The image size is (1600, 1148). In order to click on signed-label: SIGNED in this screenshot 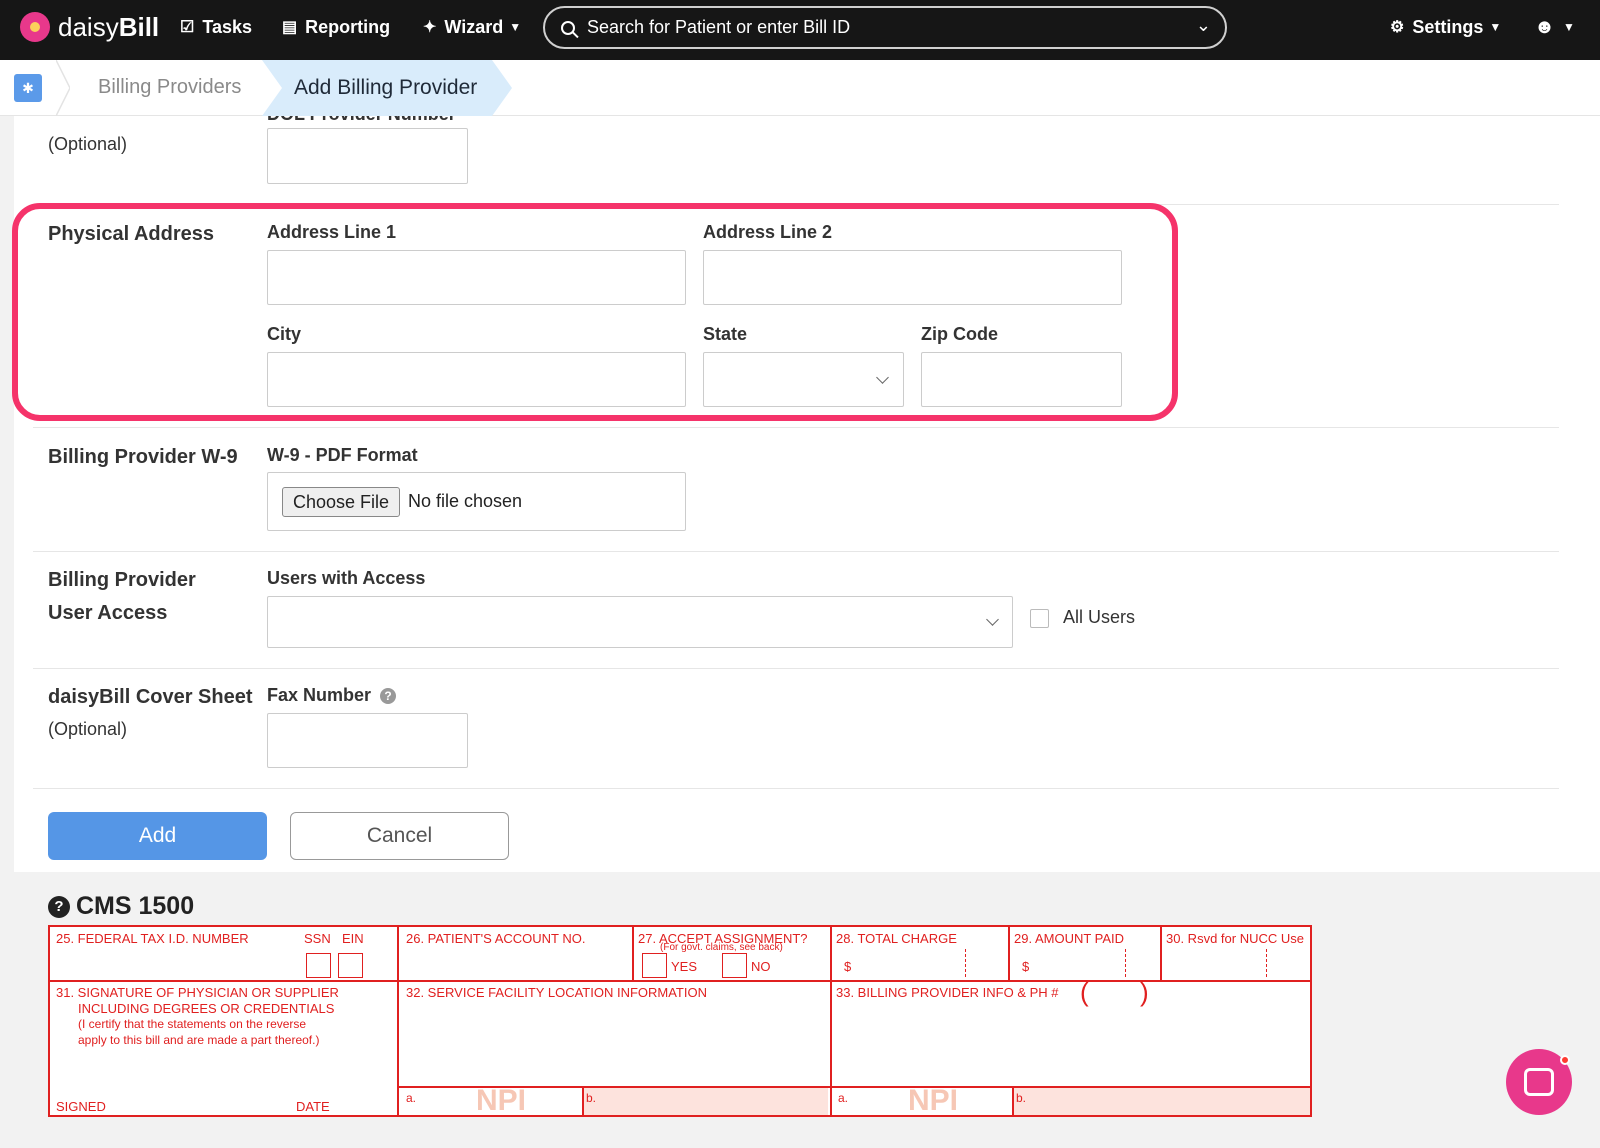, I will do `click(81, 1106)`.